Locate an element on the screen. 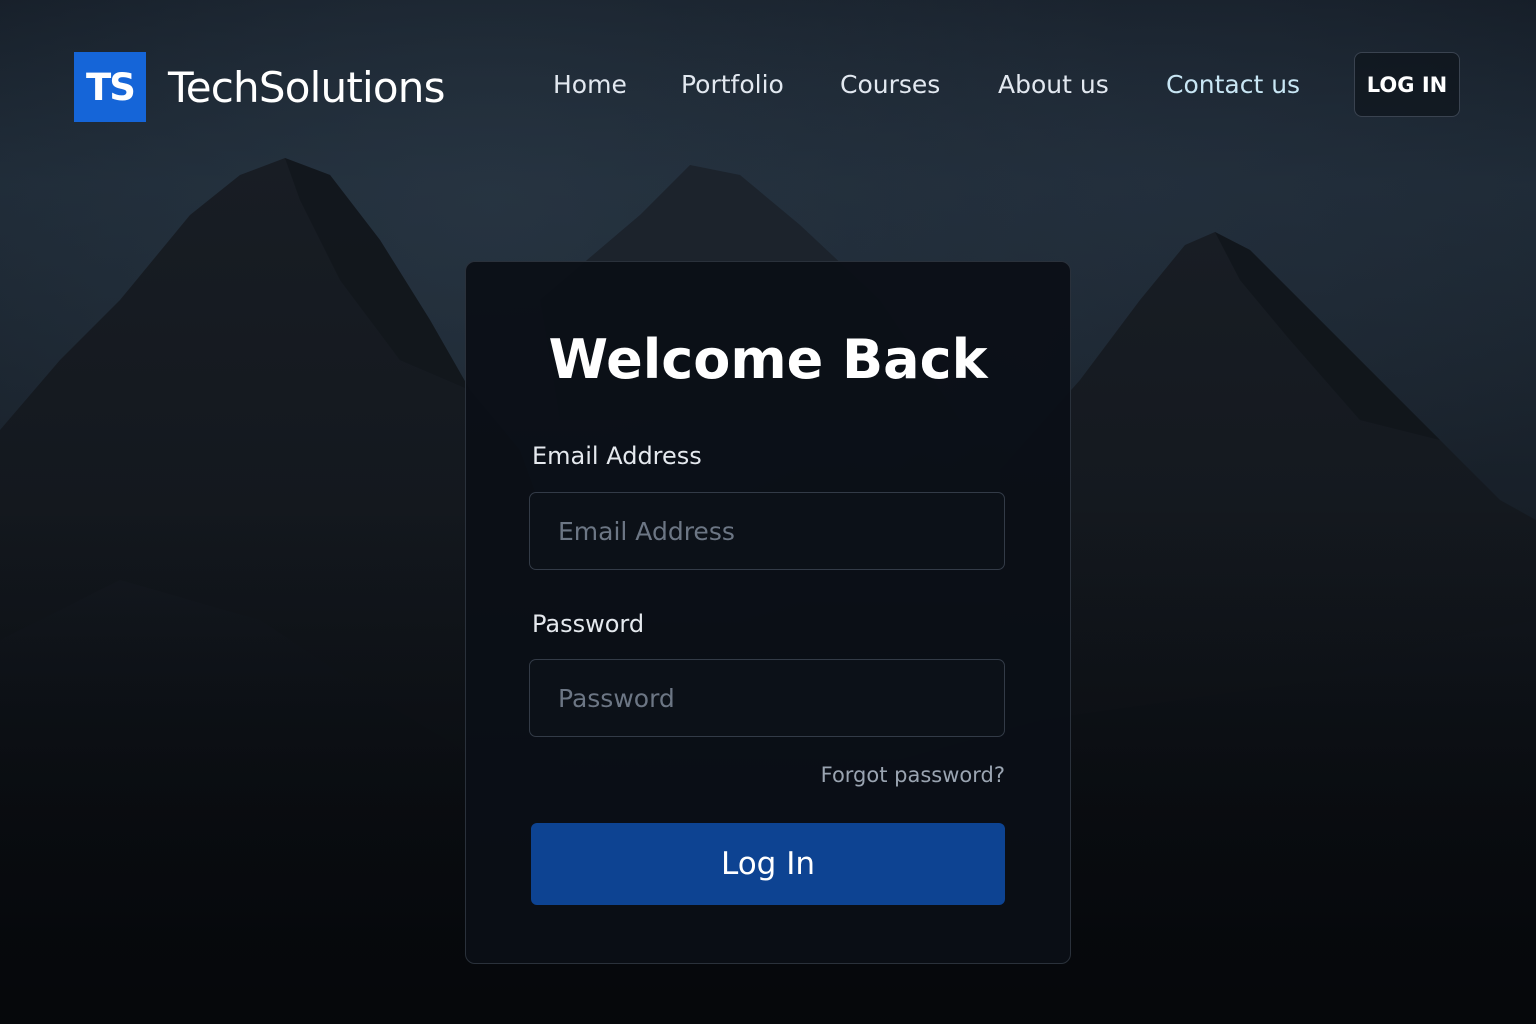  nav-link-home: Home is located at coordinates (590, 84).